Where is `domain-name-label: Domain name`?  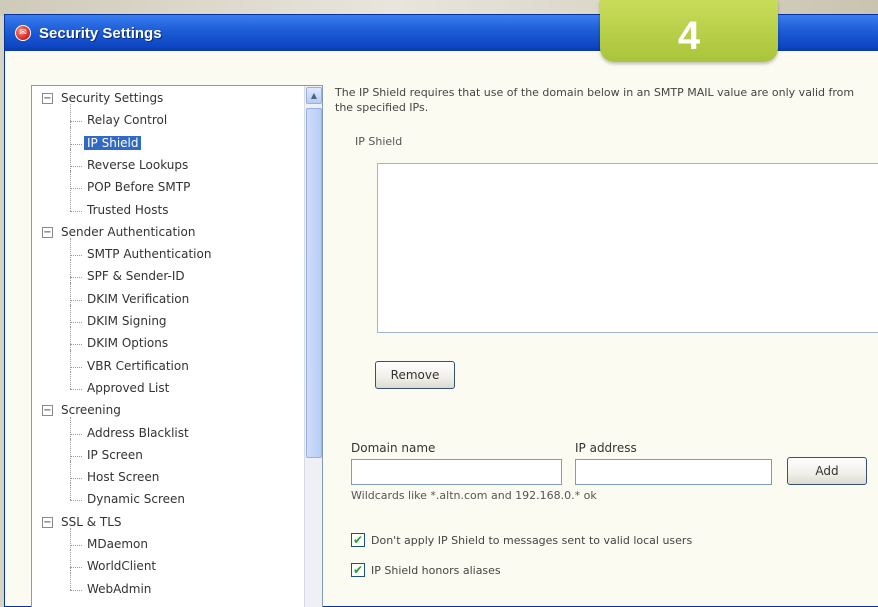 domain-name-label: Domain name is located at coordinates (393, 448).